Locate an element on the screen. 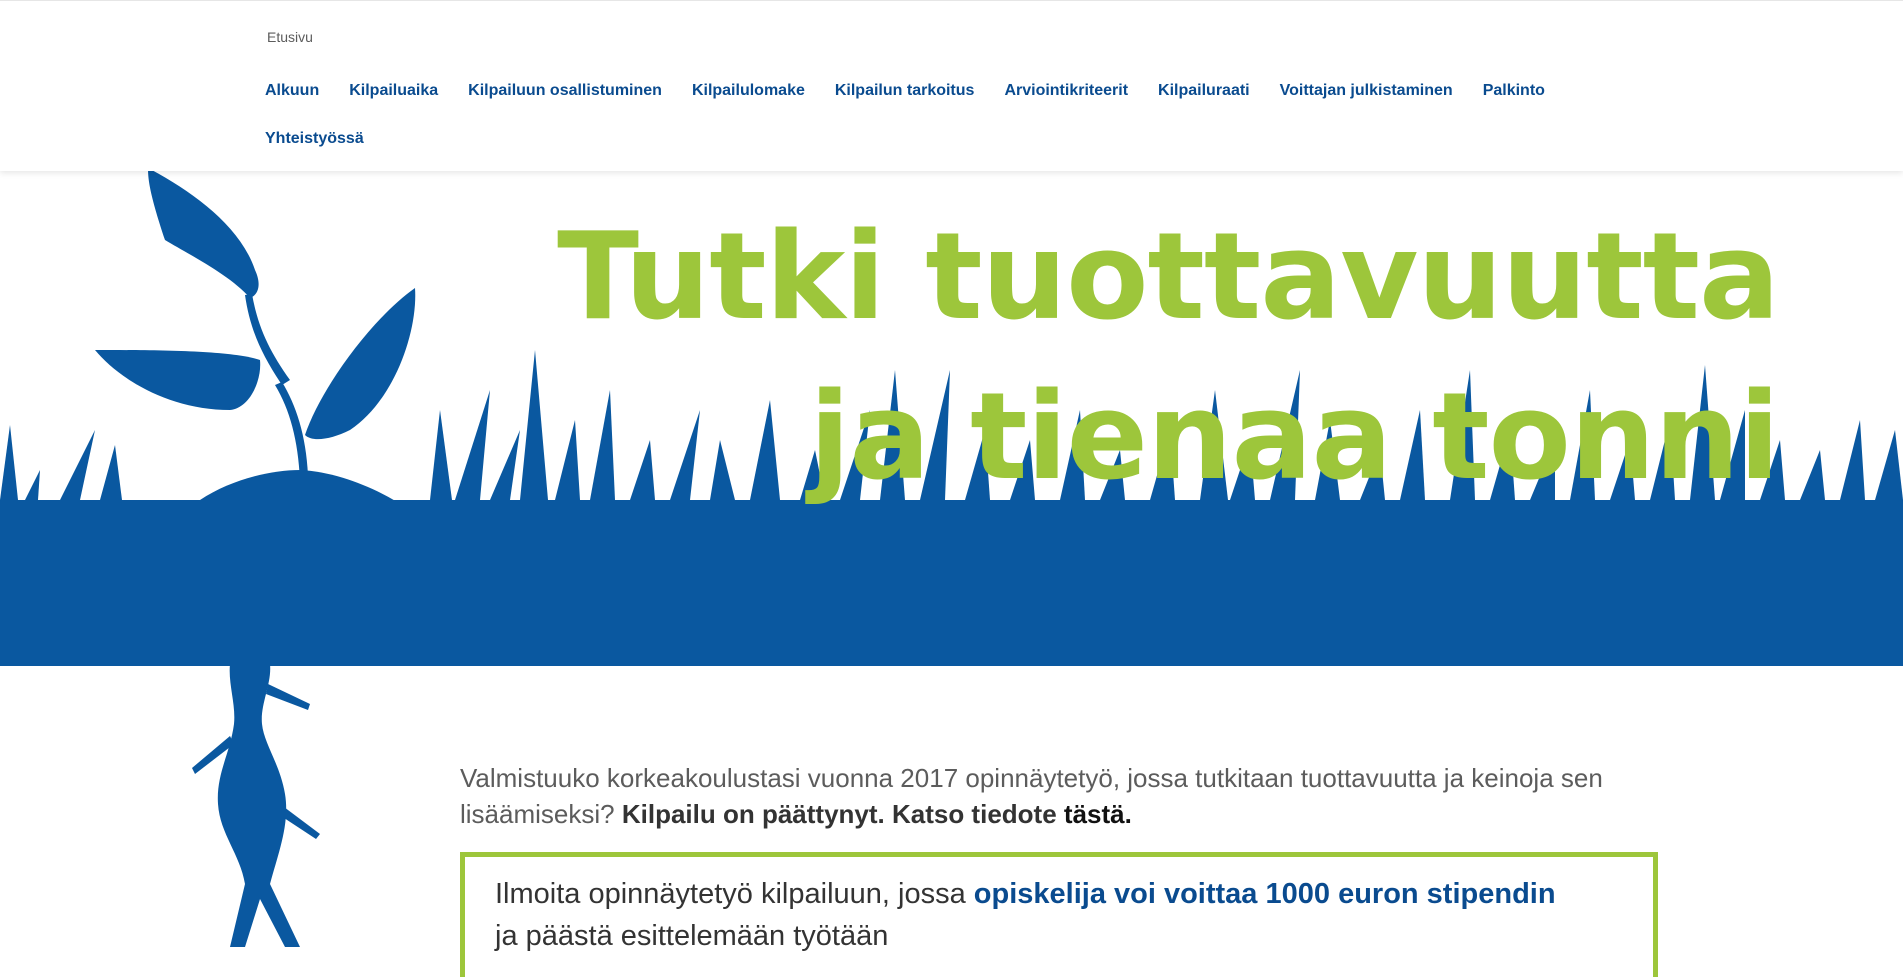 The width and height of the screenshot is (1903, 977). nav-item-kilpailuraati: Kilpailuraati is located at coordinates (1204, 91).